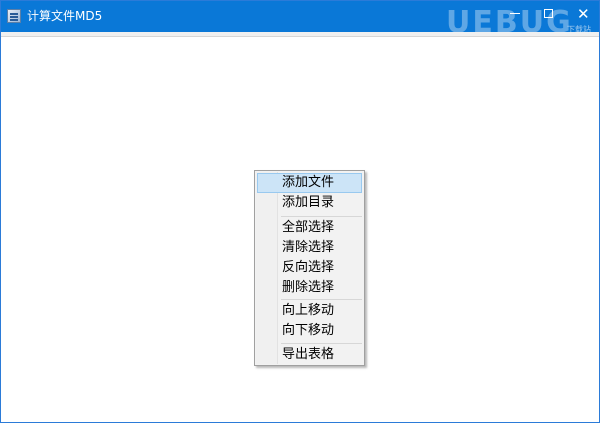  I want to click on maximize-icon, so click(548, 13).